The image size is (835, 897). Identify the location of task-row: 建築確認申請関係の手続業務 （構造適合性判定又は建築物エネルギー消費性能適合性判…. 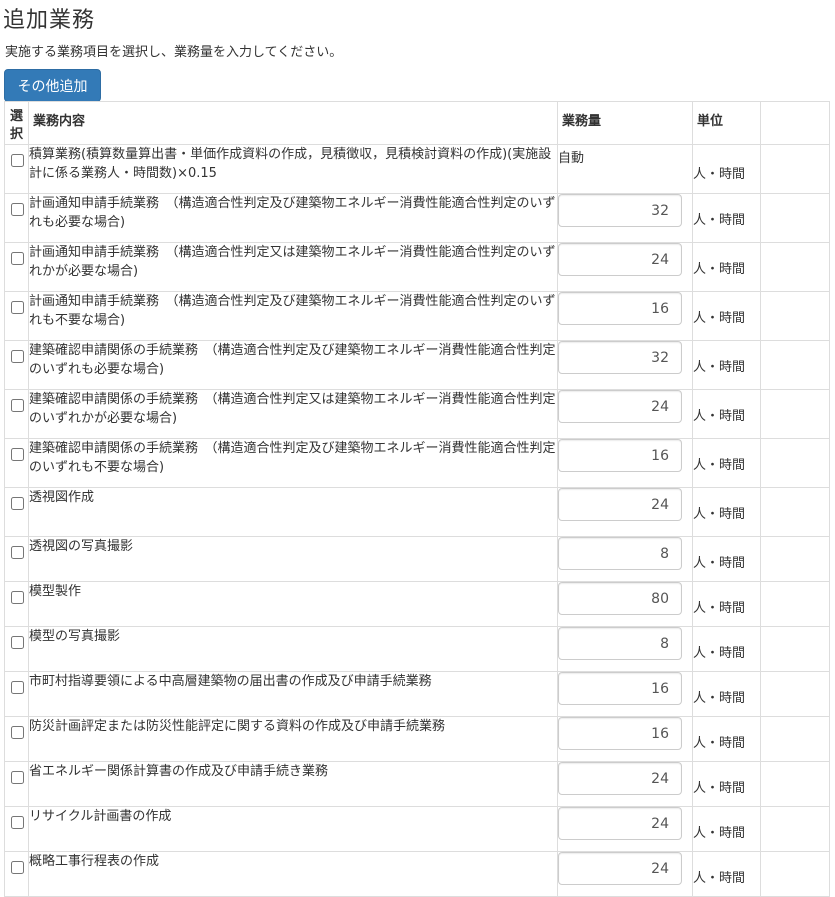
(417, 414).